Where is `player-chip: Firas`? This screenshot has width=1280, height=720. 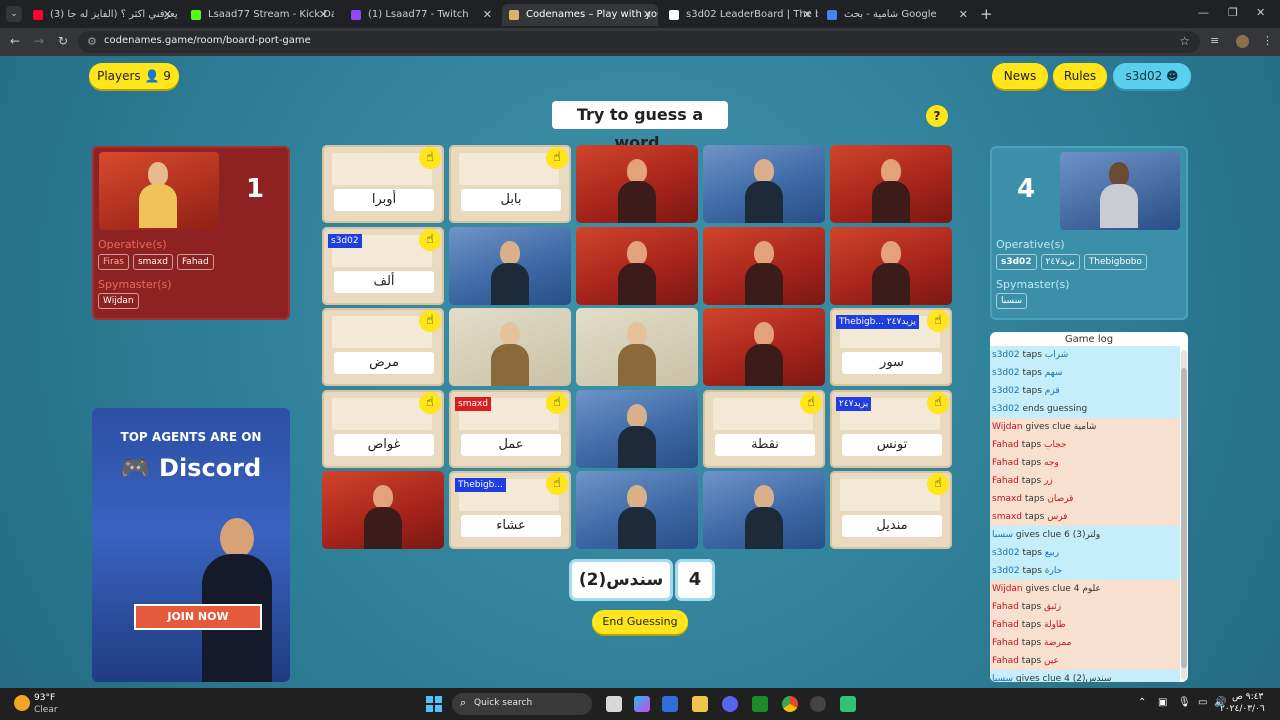 player-chip: Firas is located at coordinates (113, 262).